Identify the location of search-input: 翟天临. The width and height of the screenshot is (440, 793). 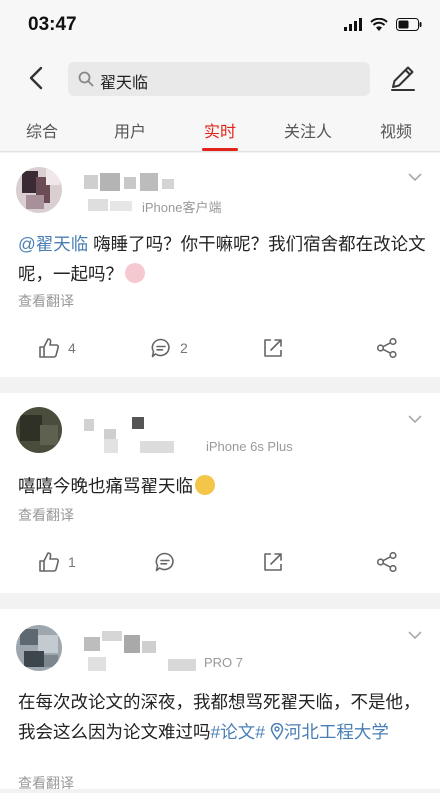
(219, 79).